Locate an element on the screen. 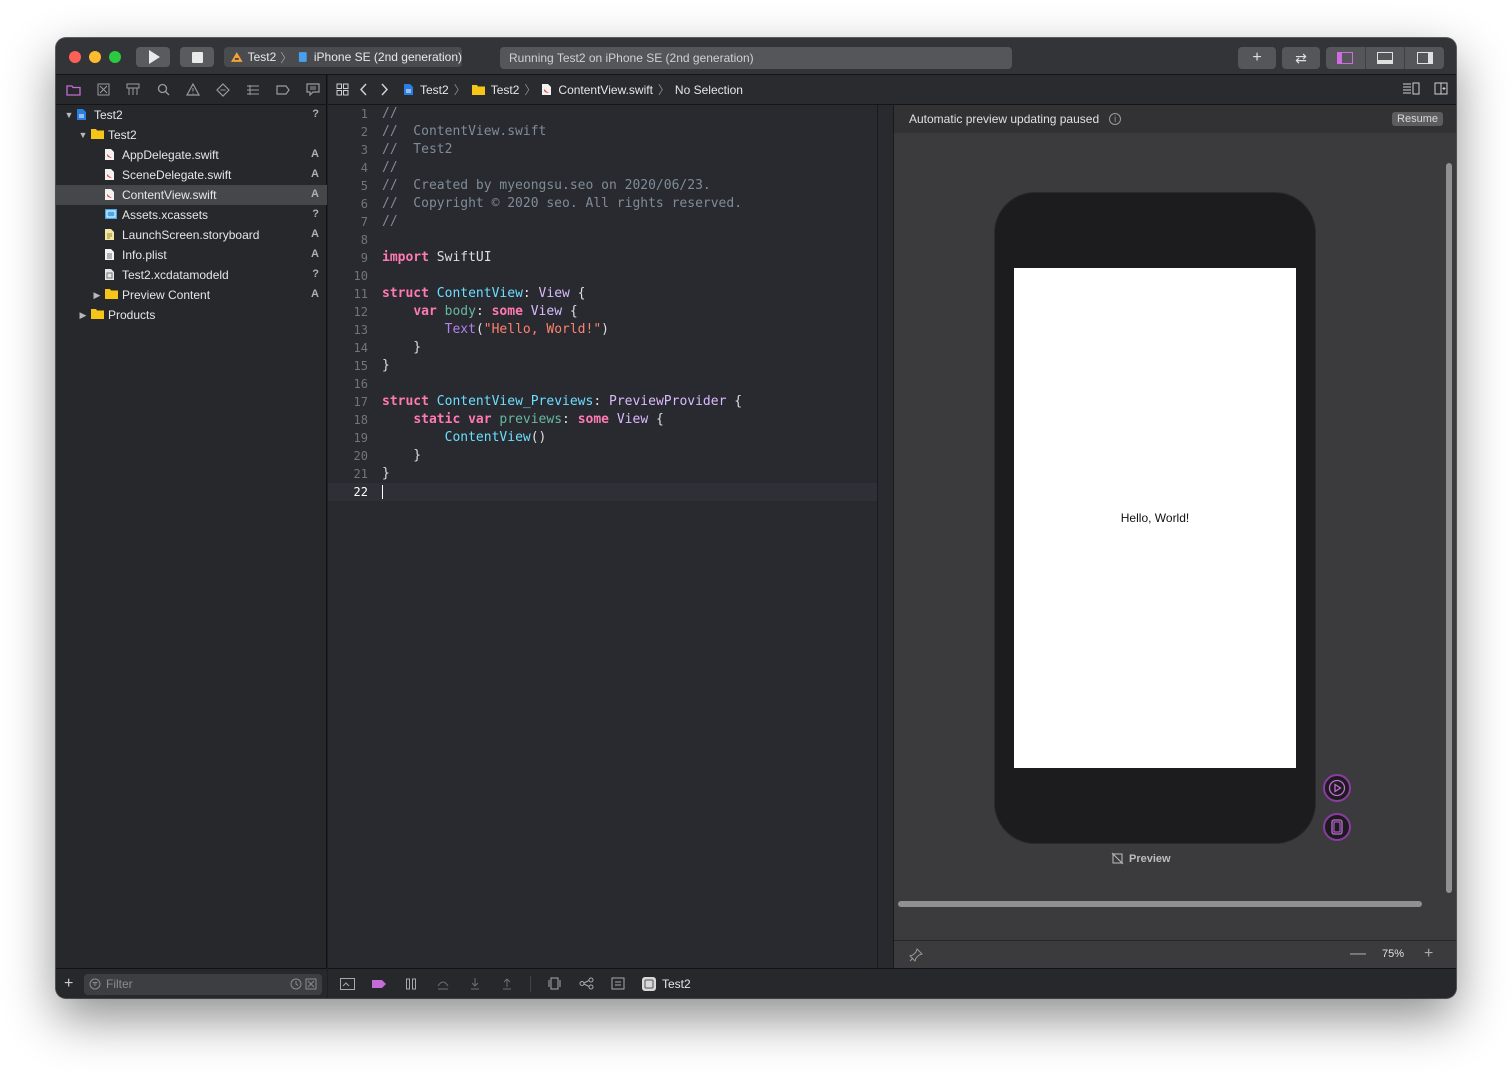  code-line: 19 ContentView() is located at coordinates (602, 438).